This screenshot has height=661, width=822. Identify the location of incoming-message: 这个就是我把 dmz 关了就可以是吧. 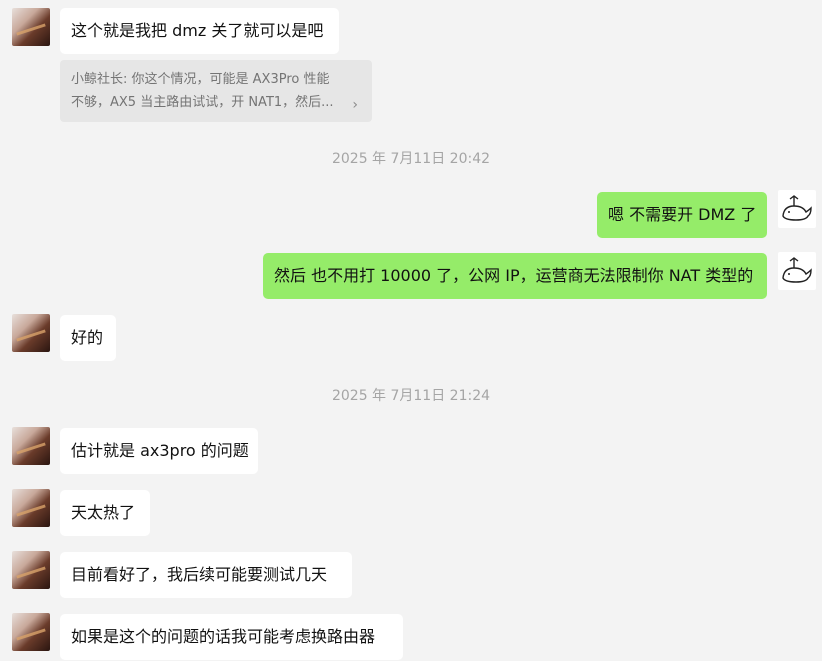
(199, 31).